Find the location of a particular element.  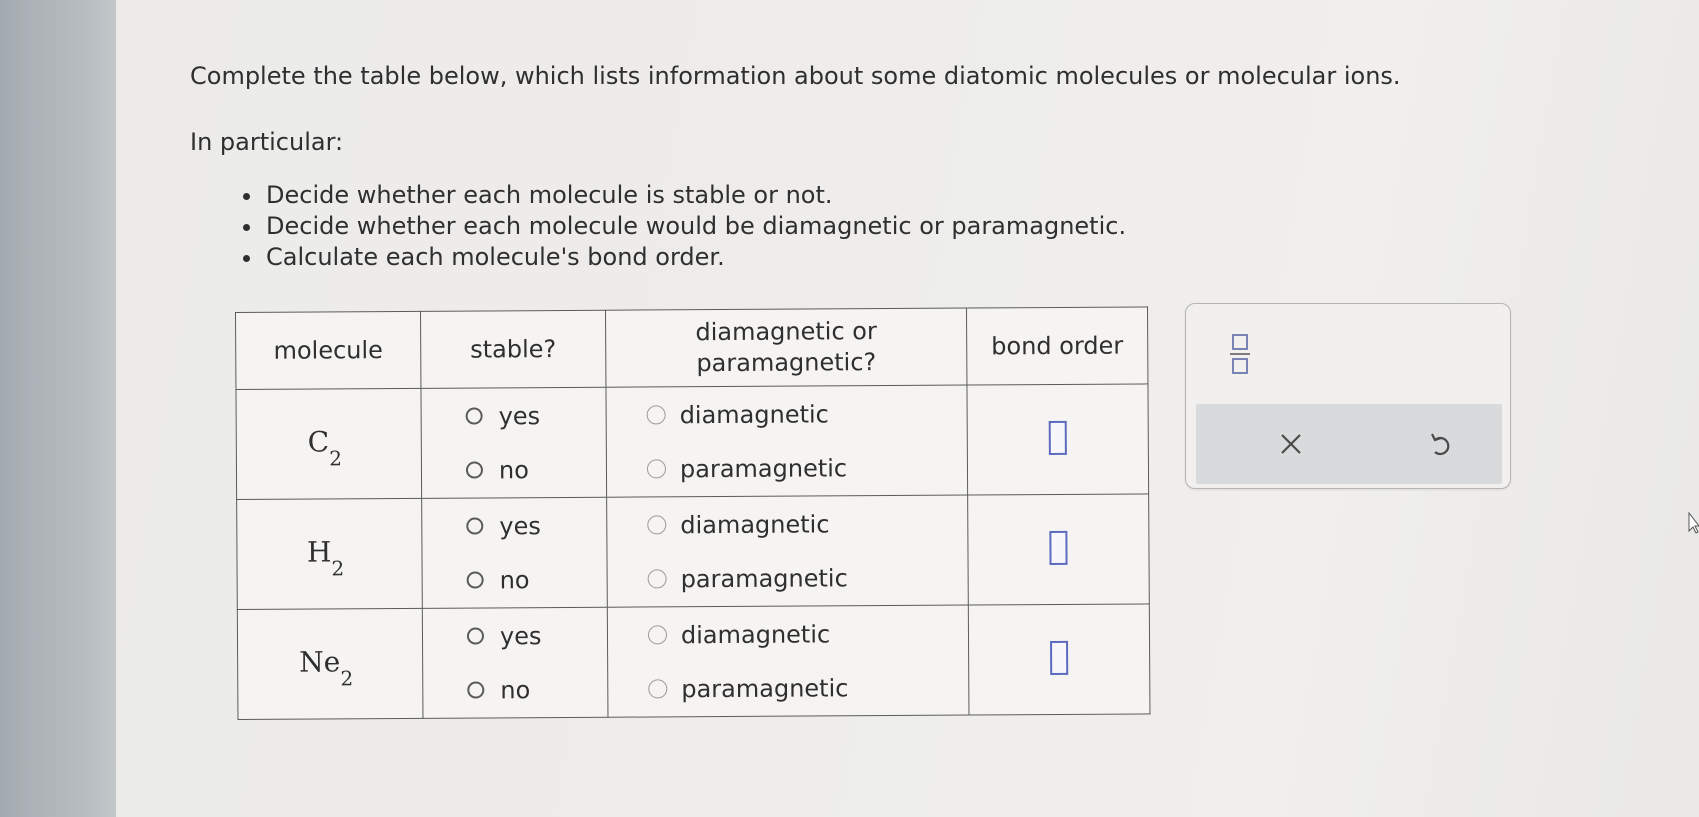

close-icon is located at coordinates (1291, 444).